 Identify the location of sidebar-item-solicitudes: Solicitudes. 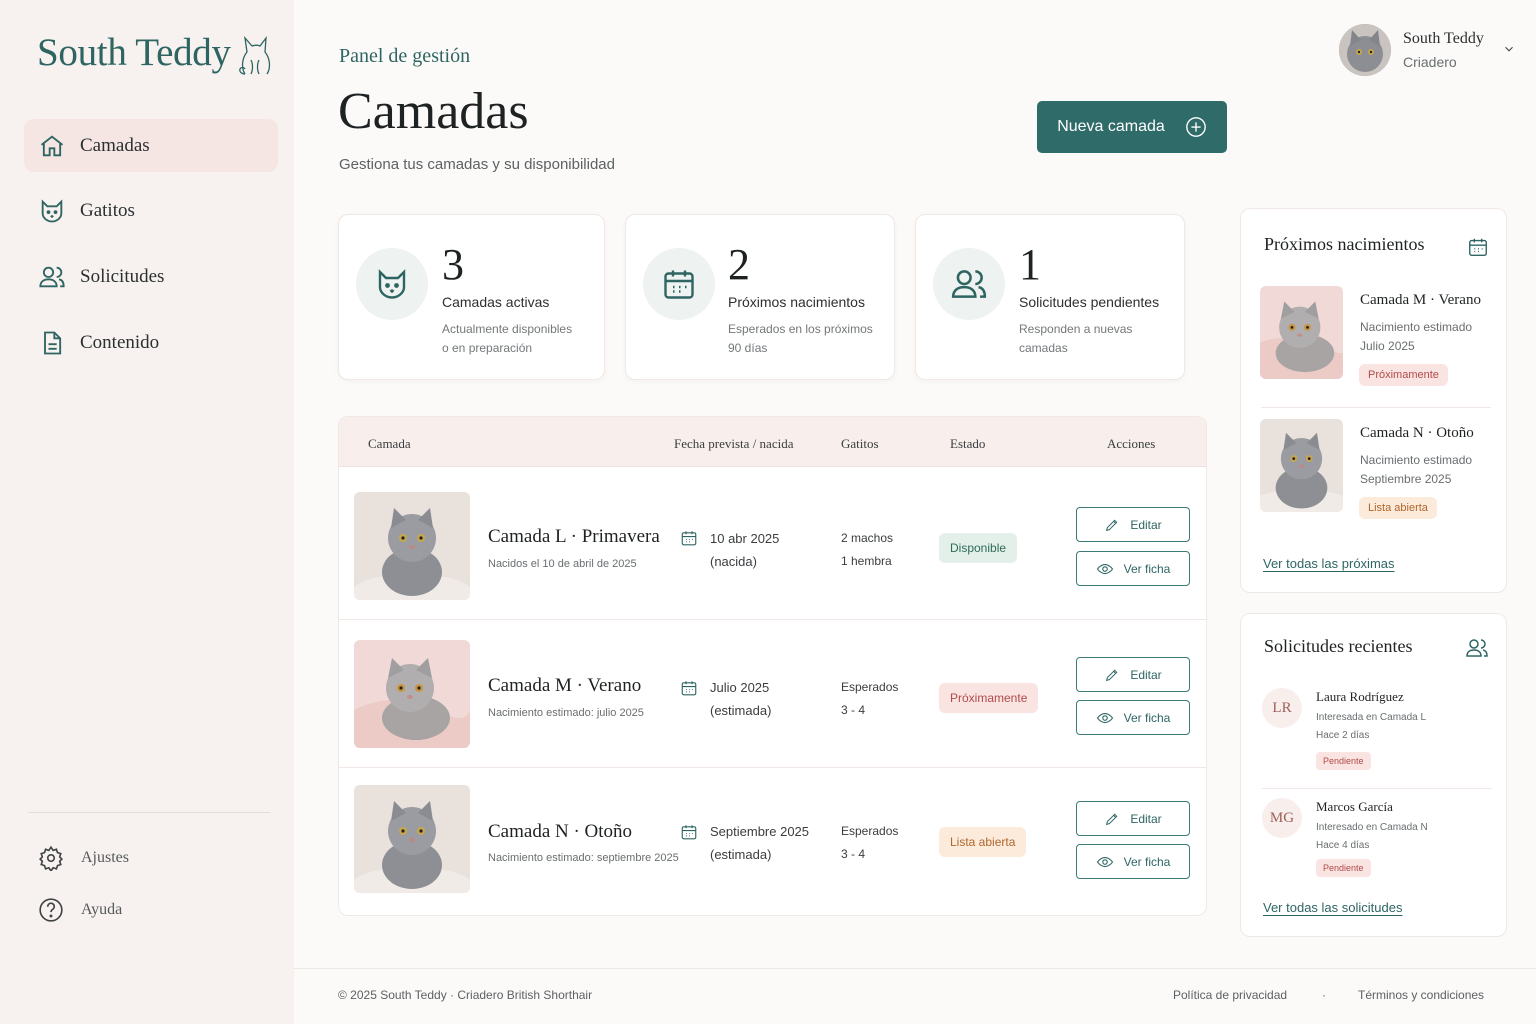
(151, 276).